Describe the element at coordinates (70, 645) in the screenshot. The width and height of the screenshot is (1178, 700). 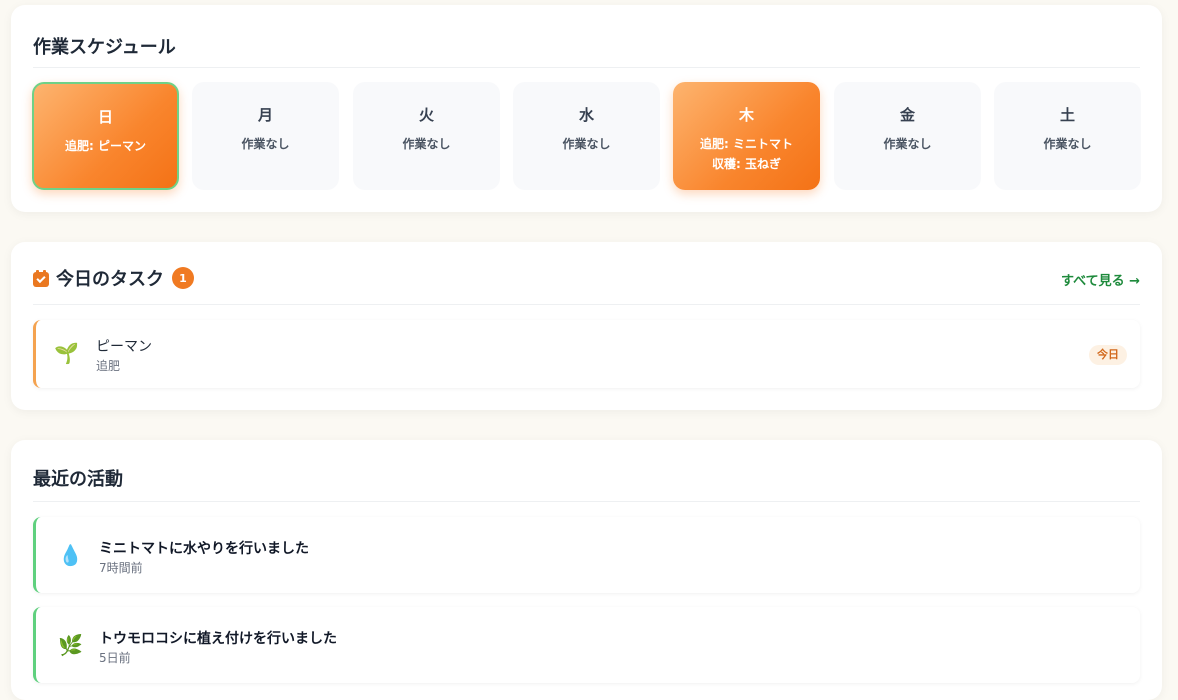
I see `herb-icon: 🌿` at that location.